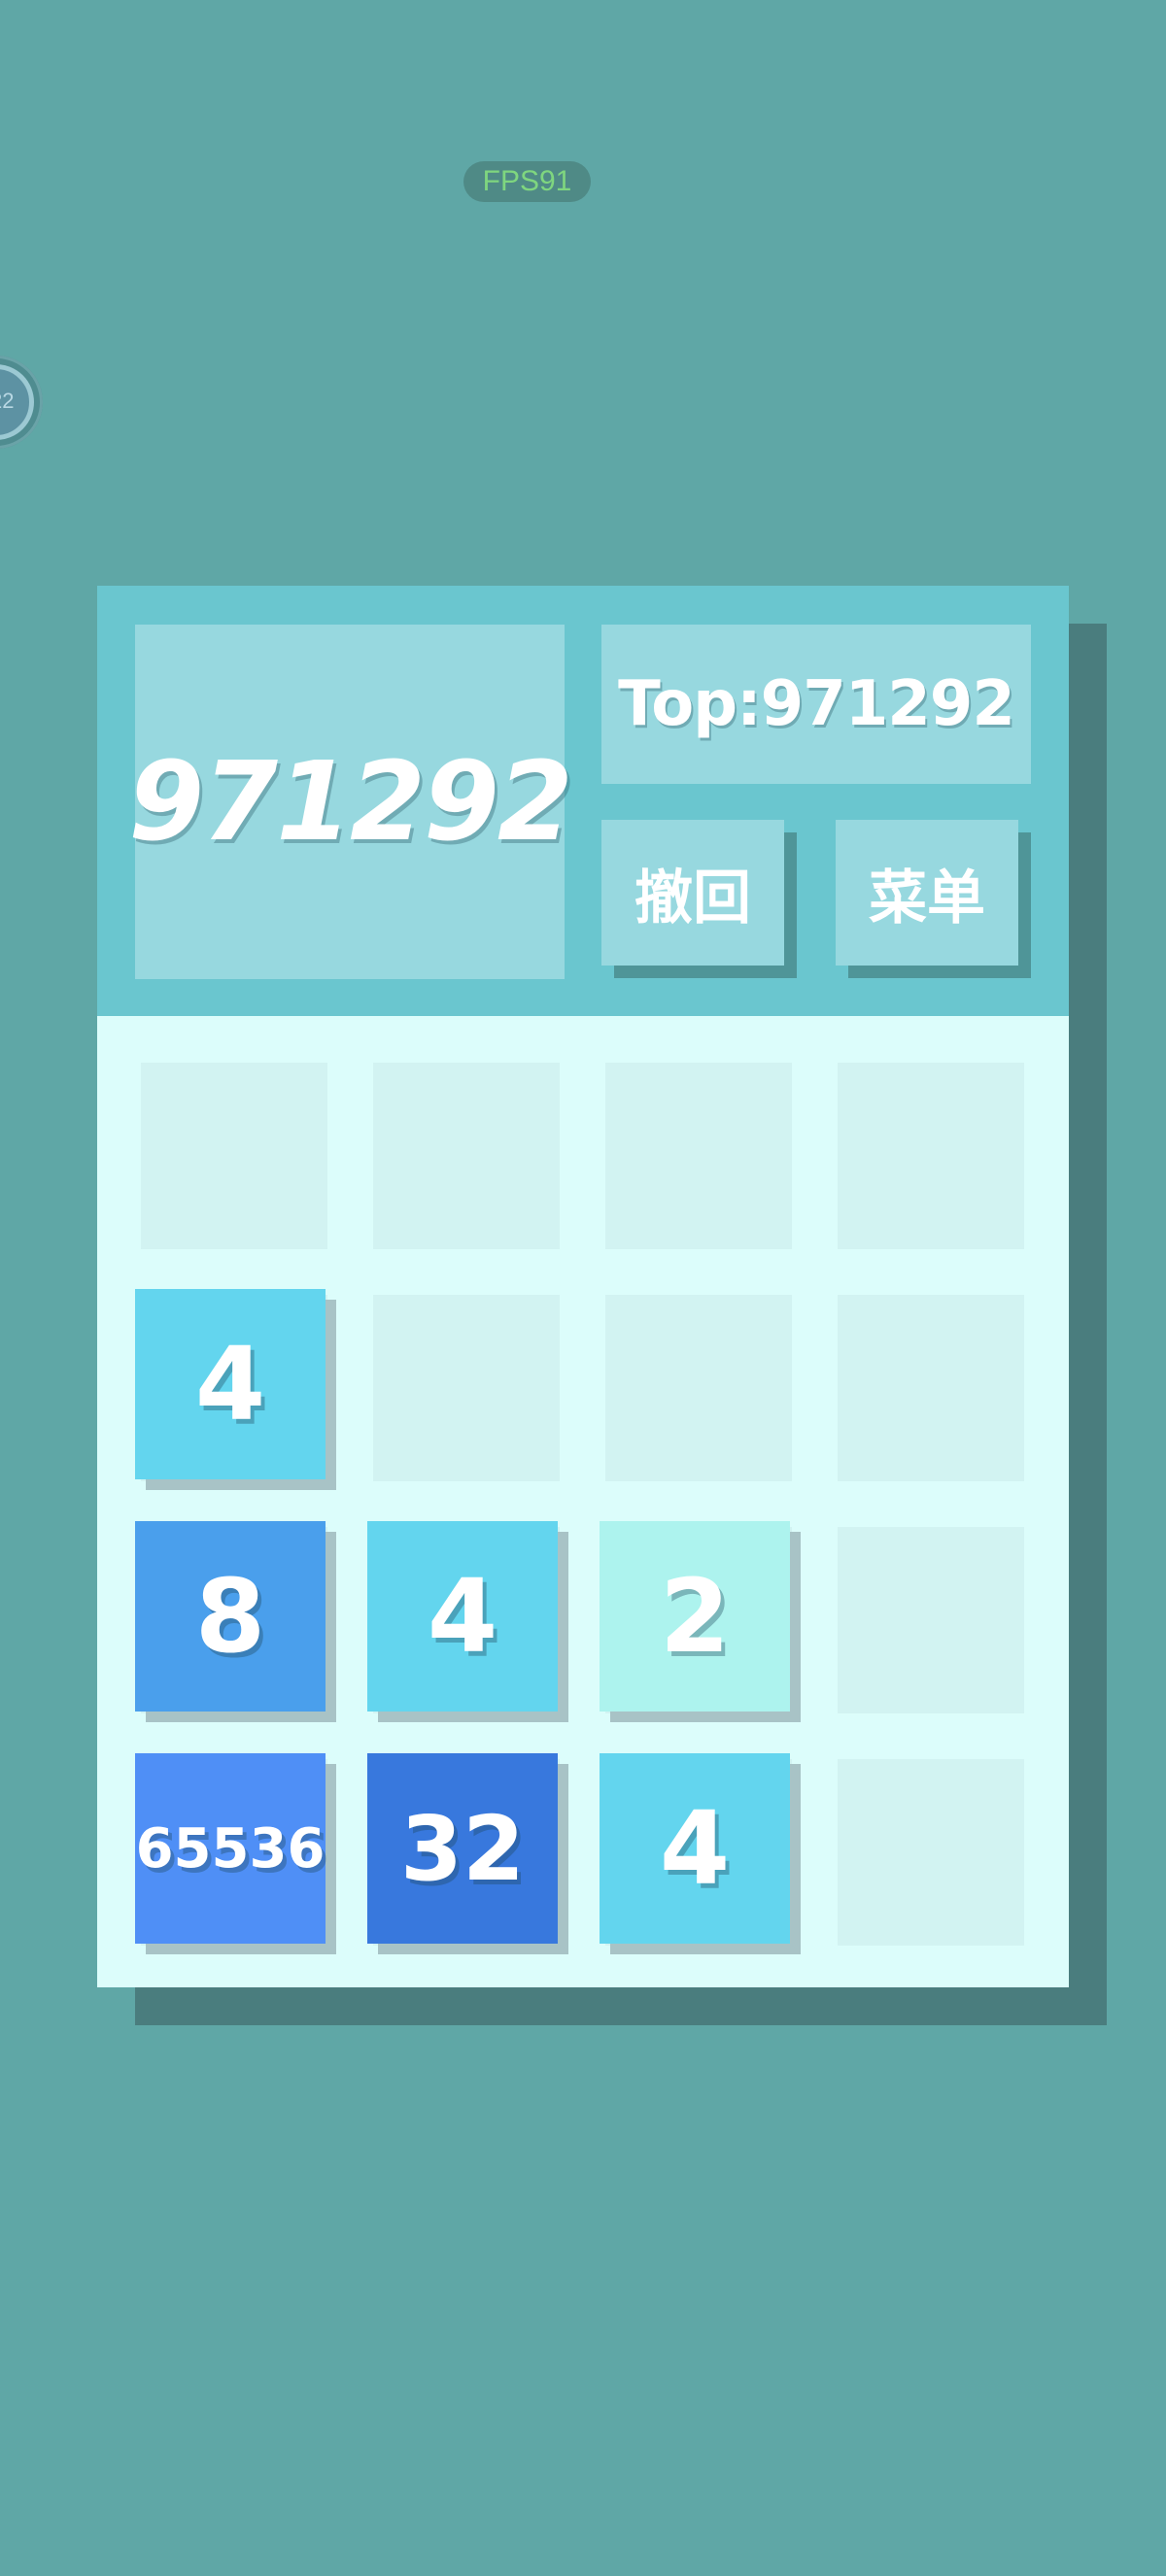 The image size is (1166, 2576). Describe the element at coordinates (816, 704) in the screenshot. I see `best-score: Top:971292` at that location.